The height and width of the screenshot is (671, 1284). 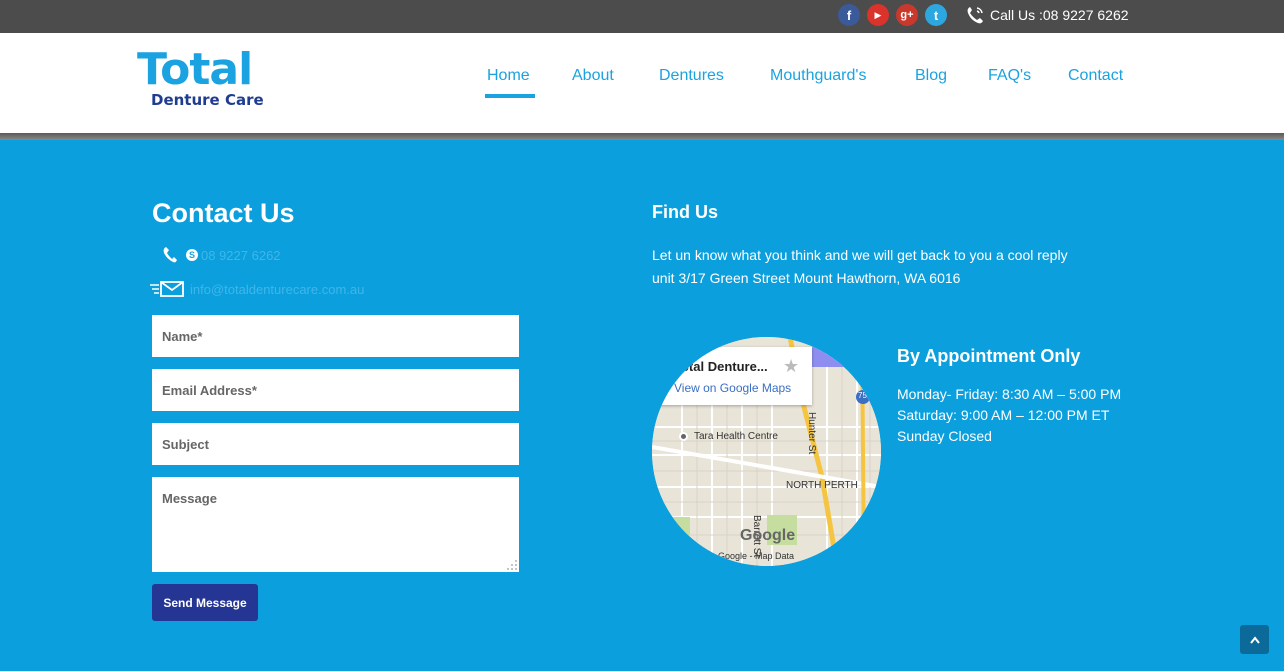 What do you see at coordinates (167, 289) in the screenshot?
I see `email-icon` at bounding box center [167, 289].